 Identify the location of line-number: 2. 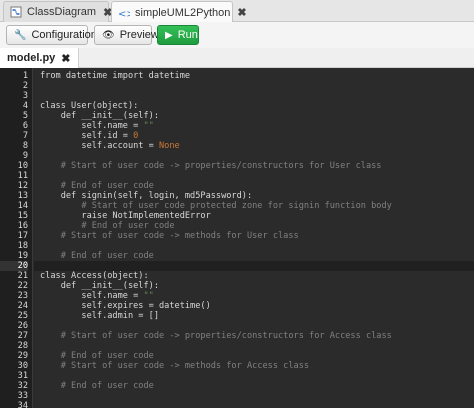
(25, 86).